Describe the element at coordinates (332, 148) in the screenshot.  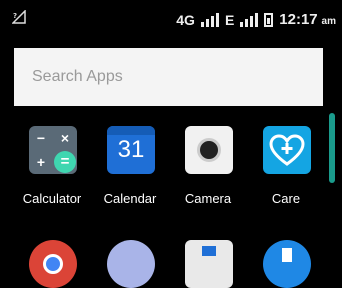
I see `scroll-edge-indicator` at that location.